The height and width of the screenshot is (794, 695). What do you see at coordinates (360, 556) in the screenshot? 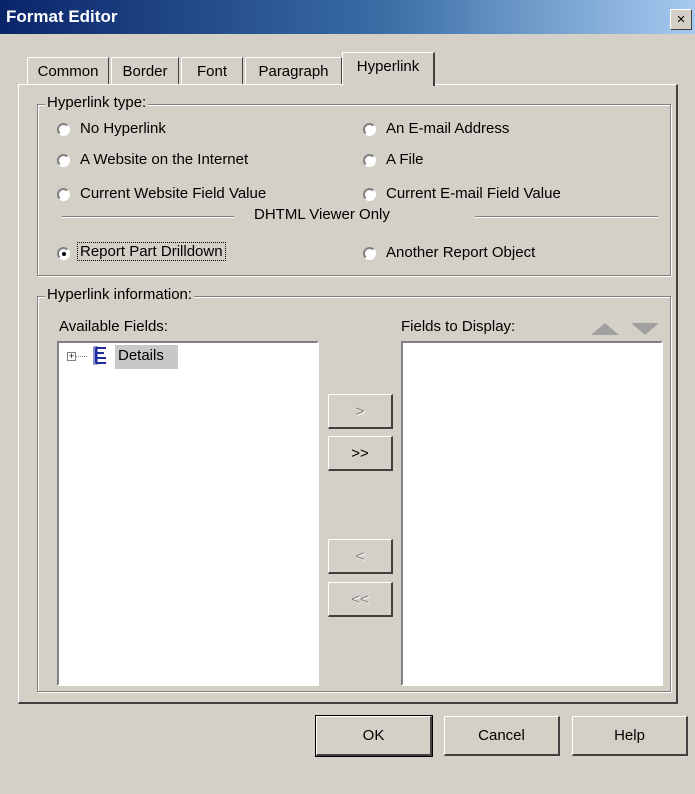
I see `move-one-left-button: <` at bounding box center [360, 556].